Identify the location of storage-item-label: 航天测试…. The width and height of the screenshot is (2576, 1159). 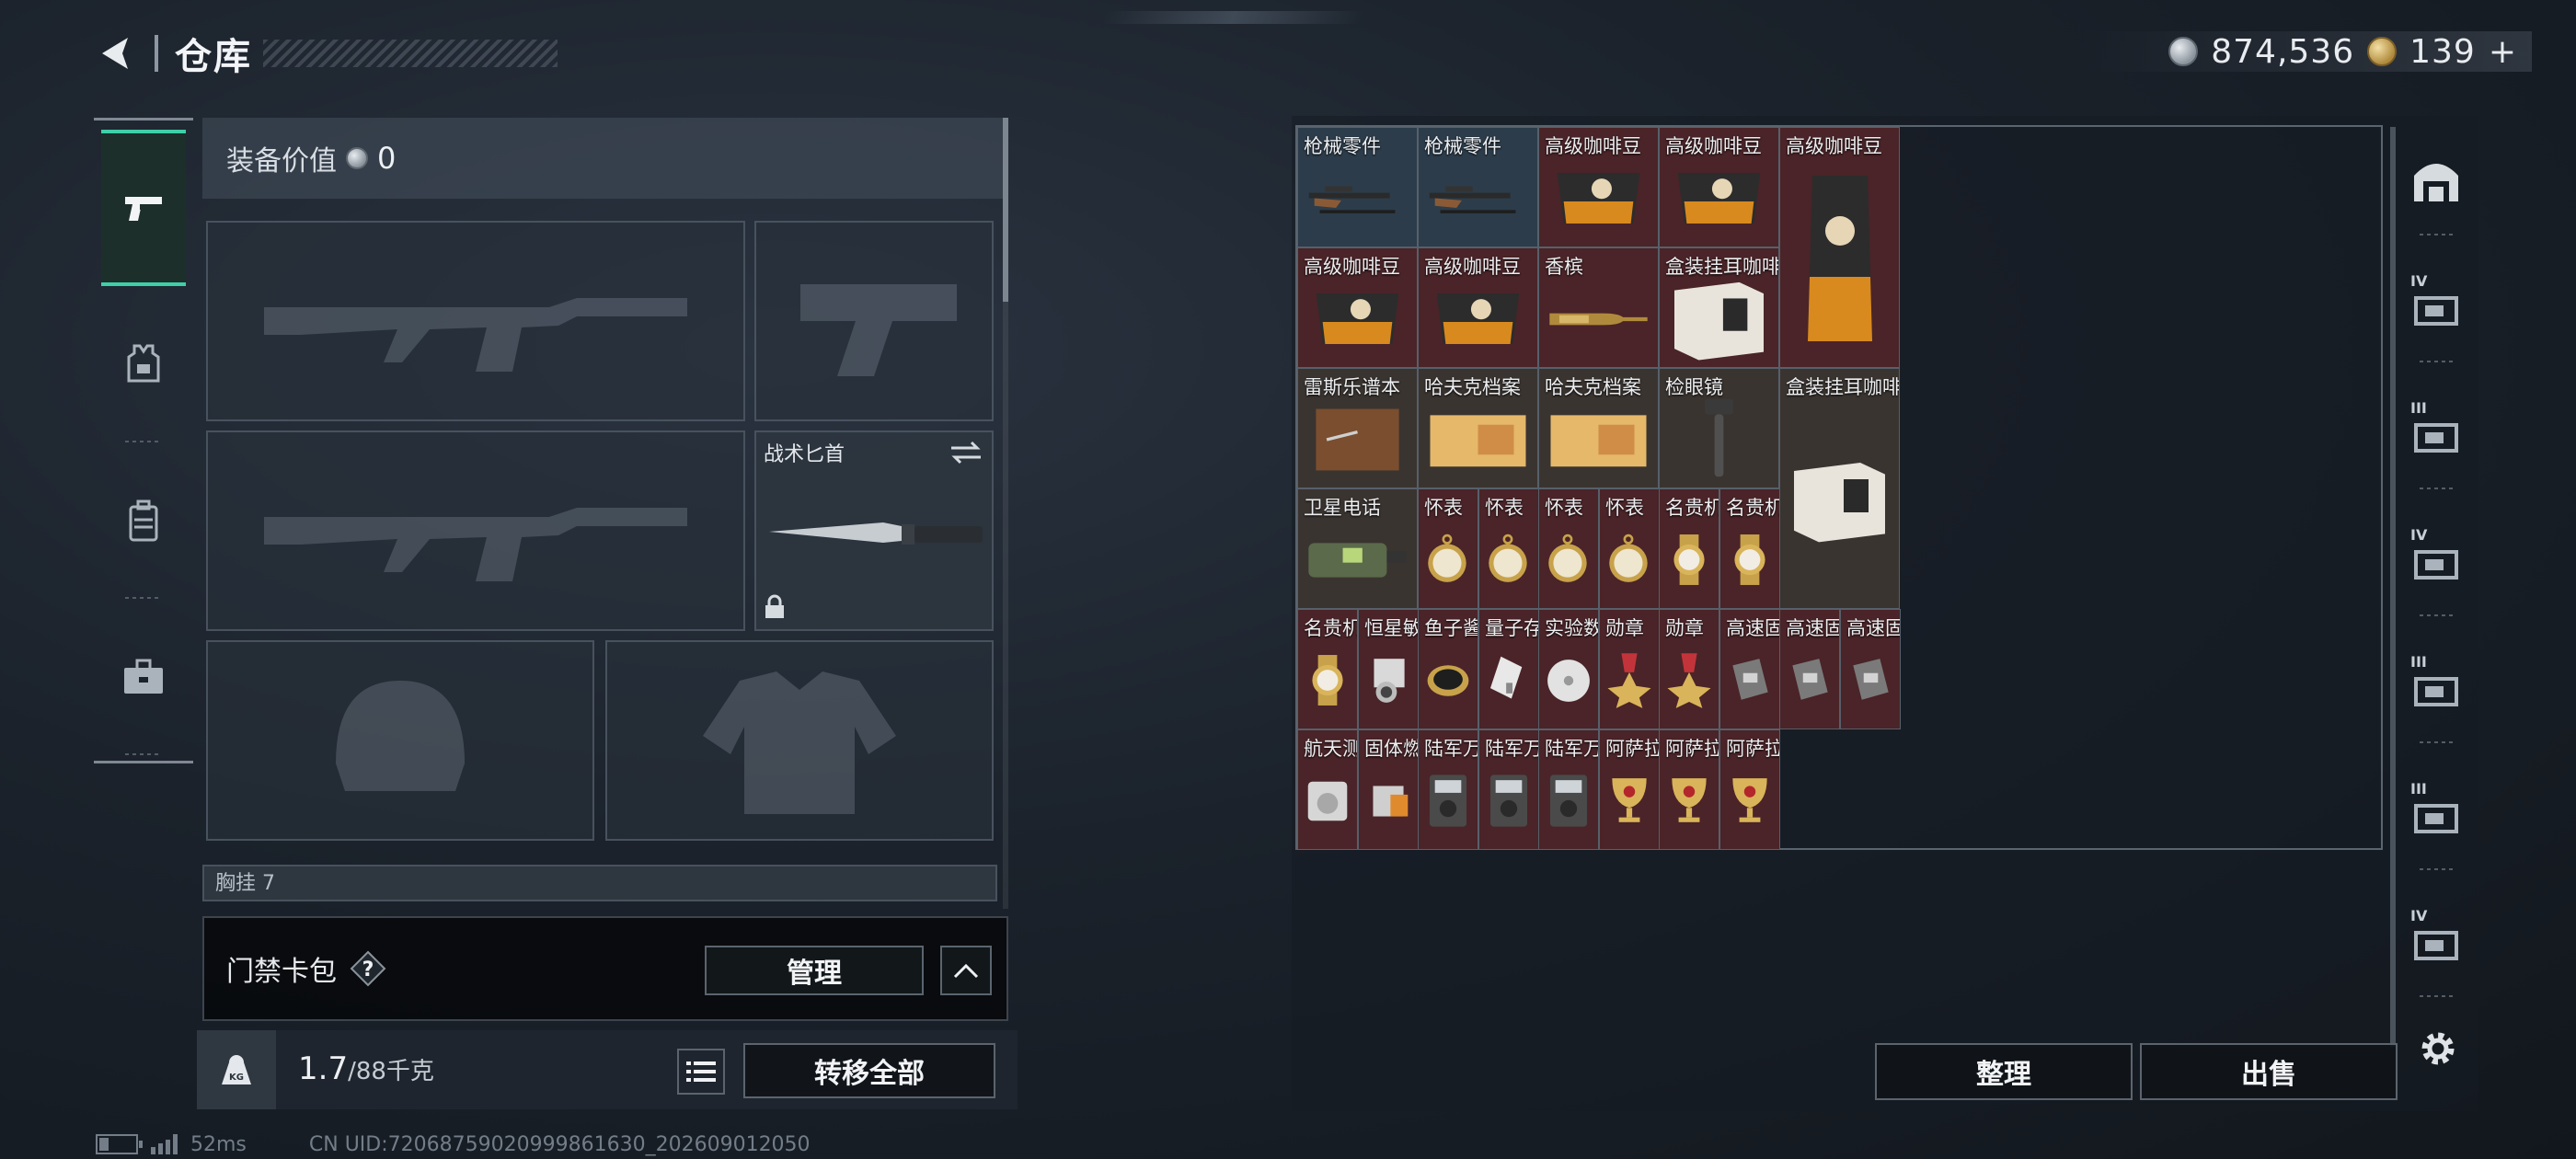
(1330, 749).